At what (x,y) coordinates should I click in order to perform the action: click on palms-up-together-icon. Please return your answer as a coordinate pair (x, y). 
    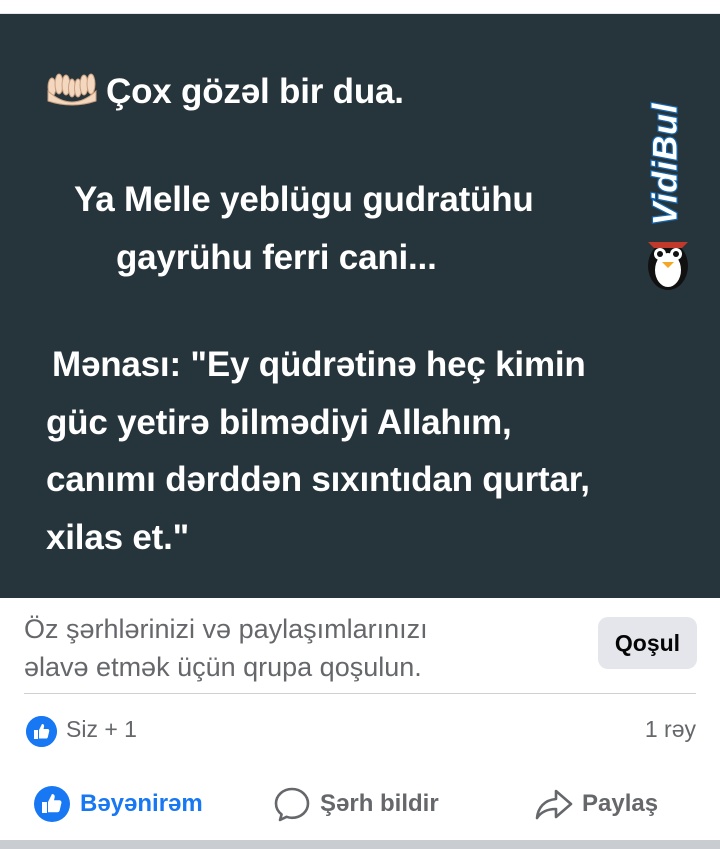
    Looking at the image, I should click on (72, 89).